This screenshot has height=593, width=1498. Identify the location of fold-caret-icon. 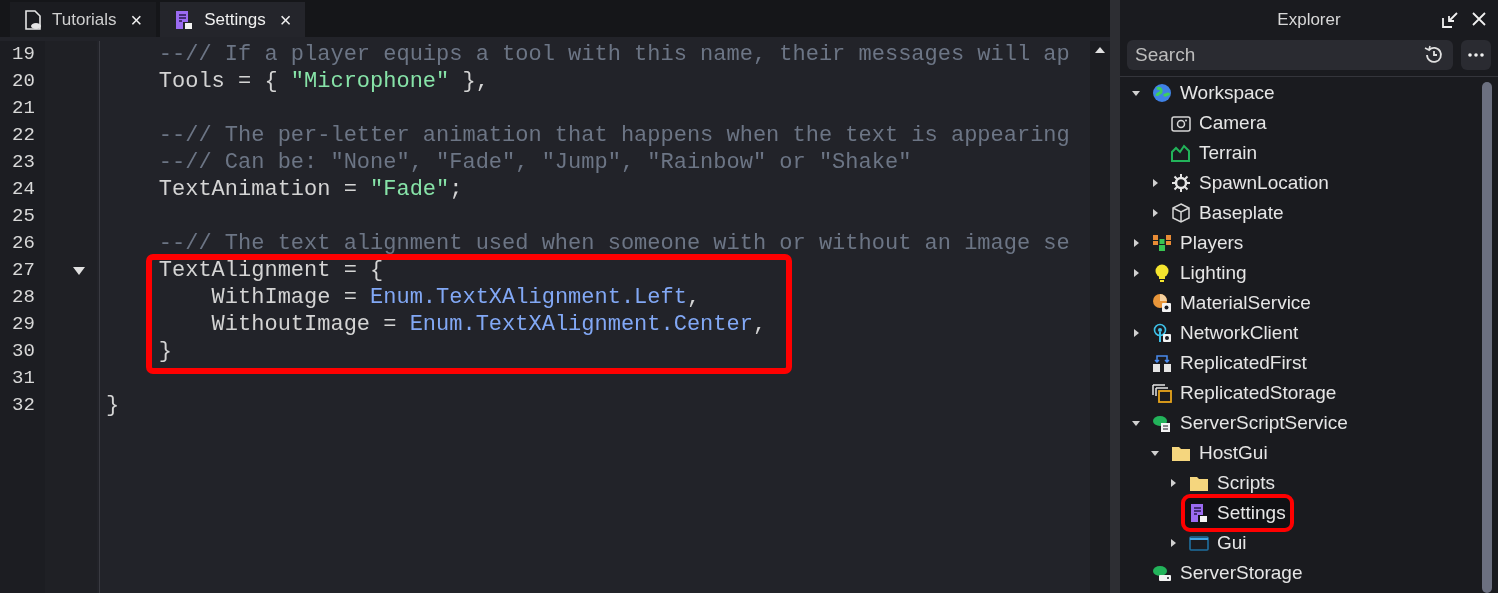
(79, 270).